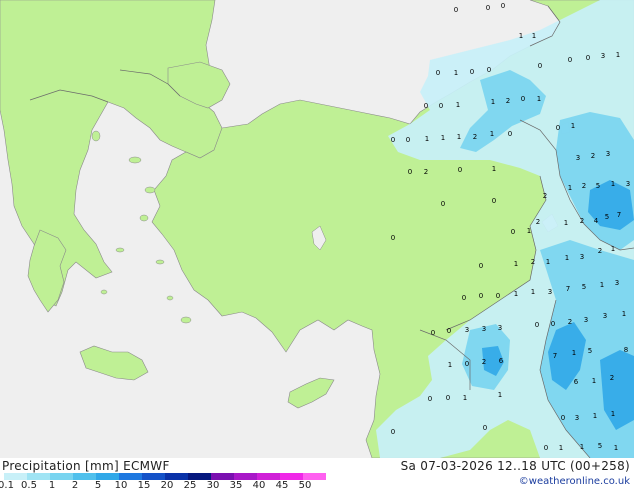 Image resolution: width=634 pixels, height=491 pixels. I want to click on precip-value-17: 1, so click(493, 102).